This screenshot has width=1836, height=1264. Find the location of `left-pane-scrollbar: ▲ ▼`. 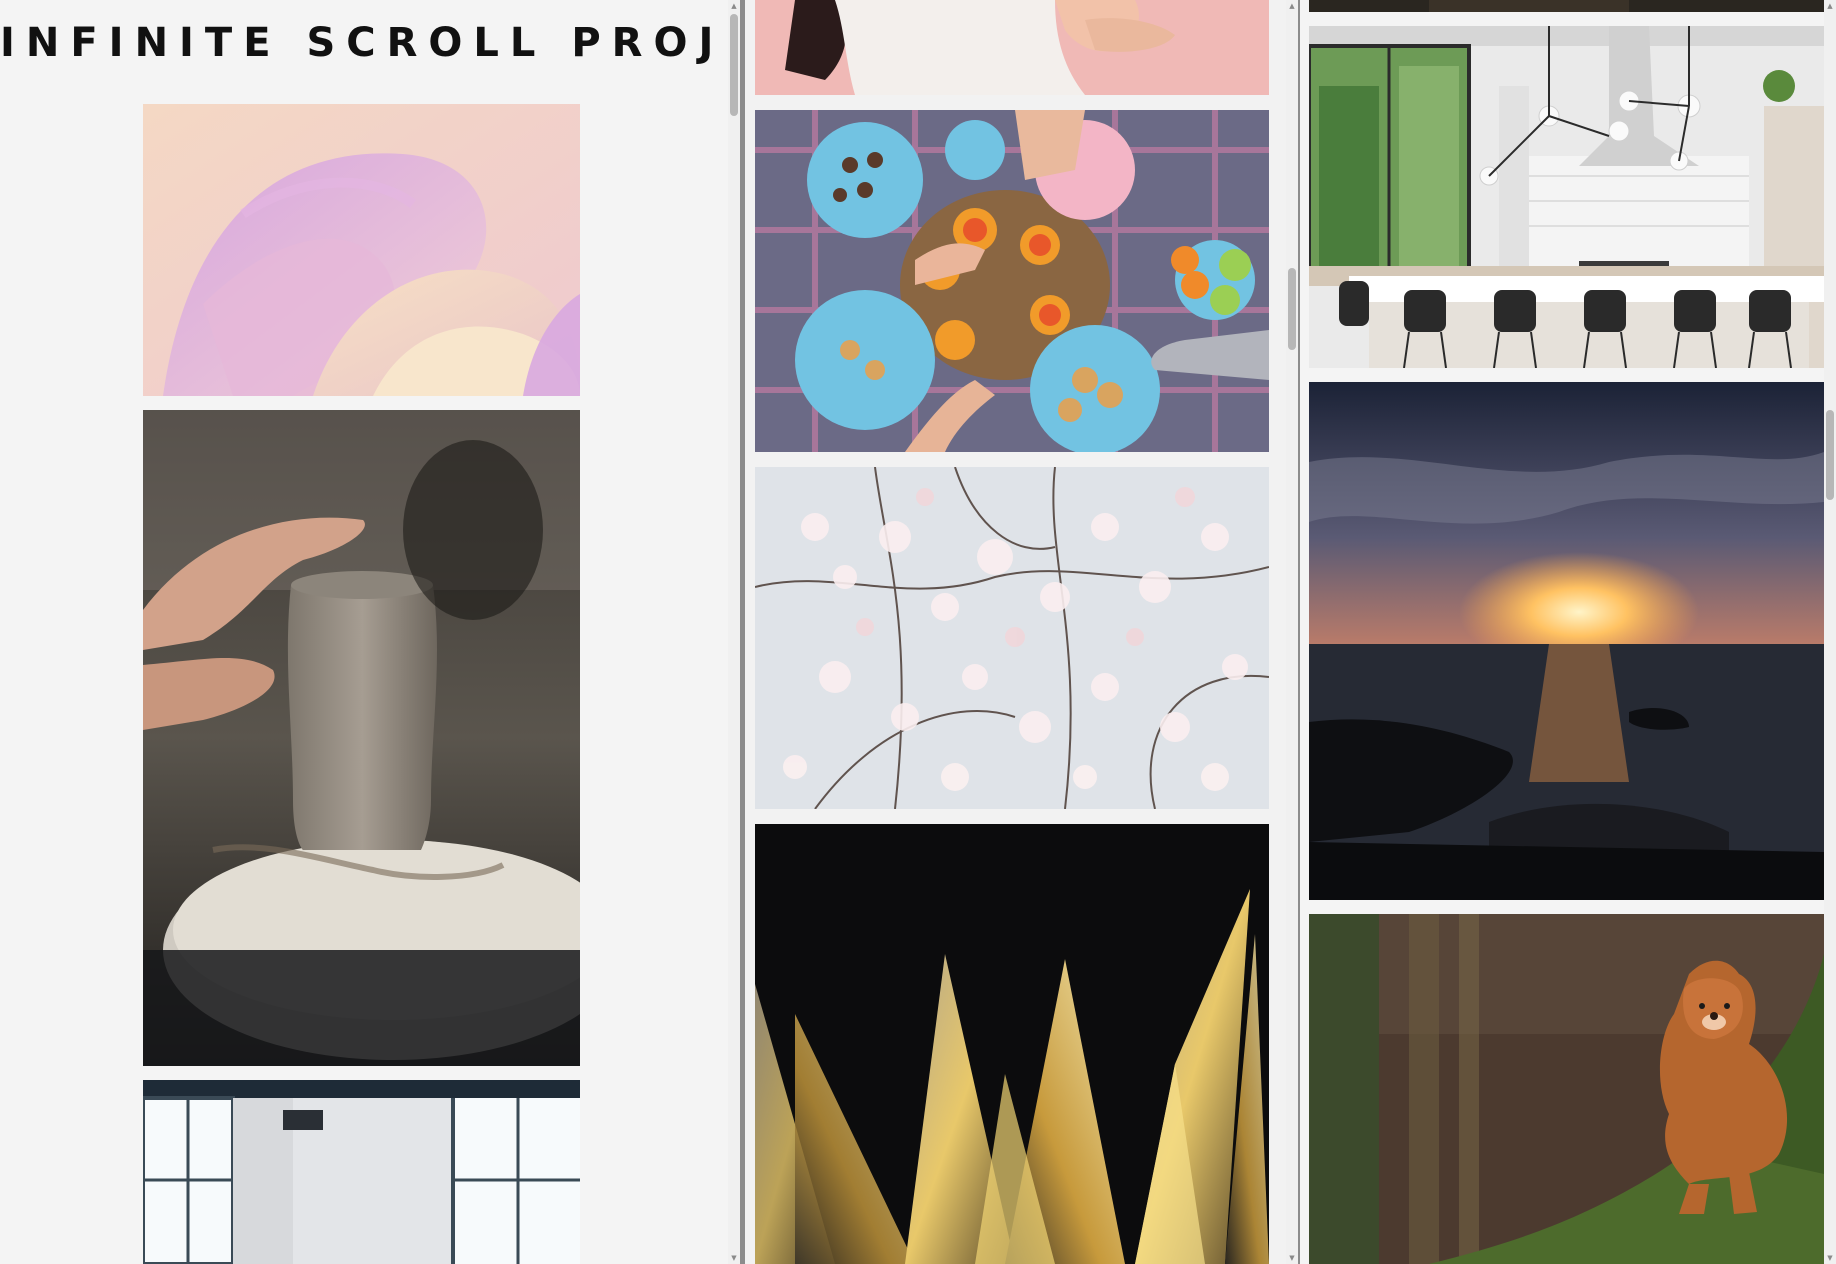

left-pane-scrollbar: ▲ ▼ is located at coordinates (734, 632).